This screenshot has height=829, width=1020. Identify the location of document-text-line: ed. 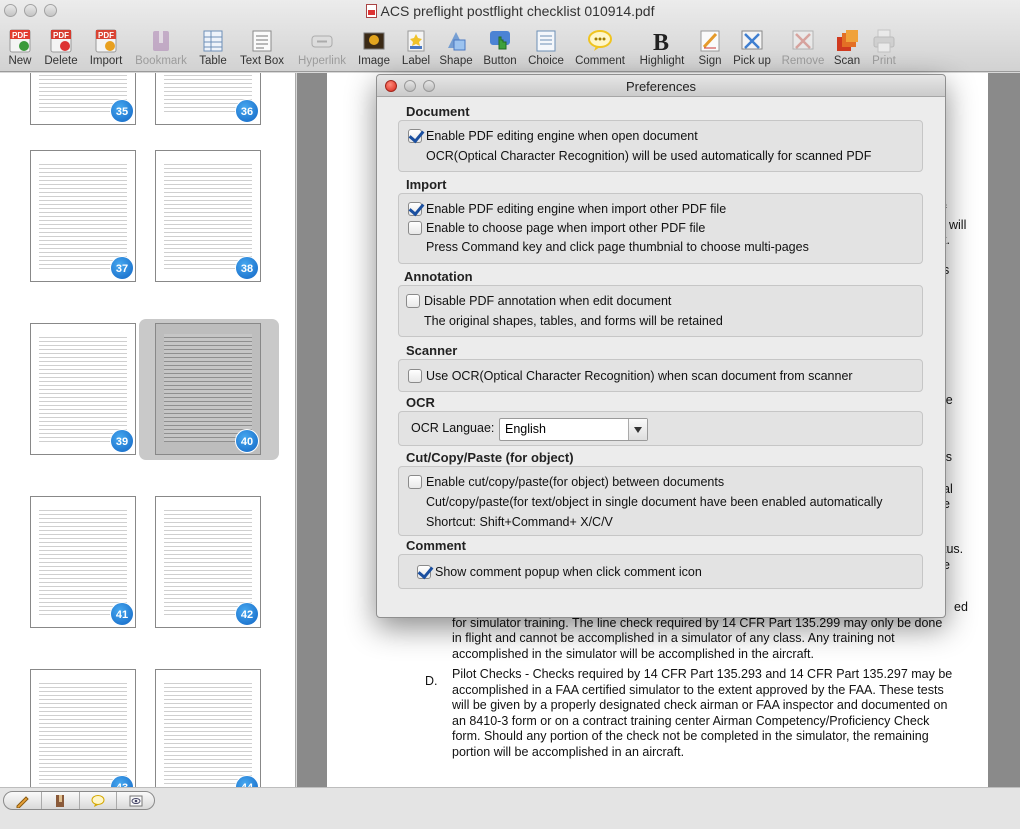
(961, 607).